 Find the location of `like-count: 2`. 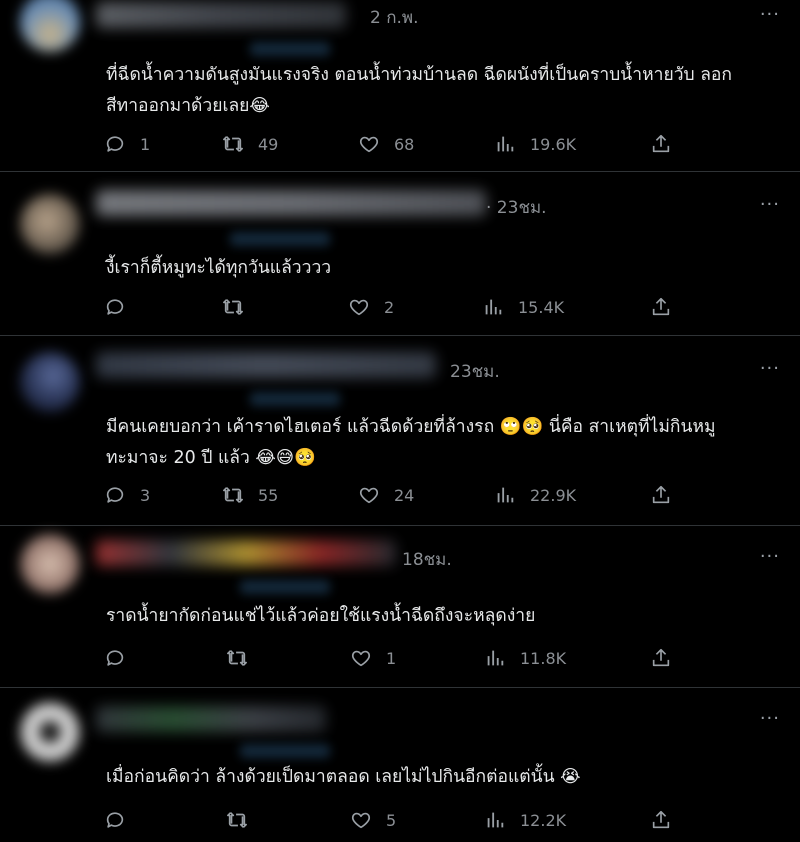

like-count: 2 is located at coordinates (389, 307).